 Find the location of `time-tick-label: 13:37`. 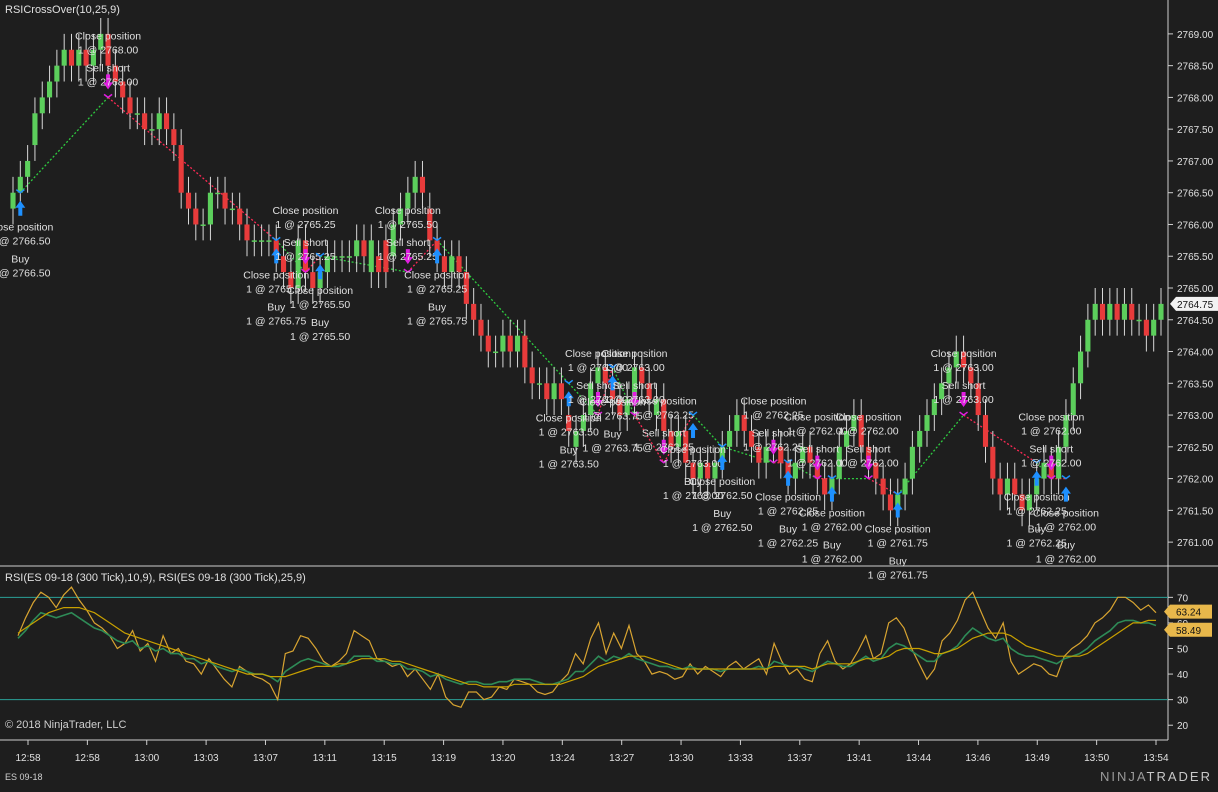

time-tick-label: 13:37 is located at coordinates (799, 758).